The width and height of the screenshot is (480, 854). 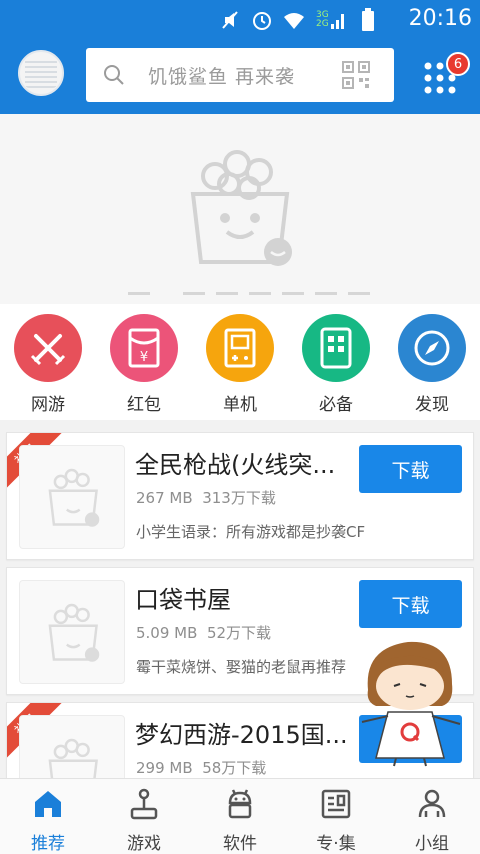 I want to click on signal-icon: 3G 2G, so click(x=331, y=20).